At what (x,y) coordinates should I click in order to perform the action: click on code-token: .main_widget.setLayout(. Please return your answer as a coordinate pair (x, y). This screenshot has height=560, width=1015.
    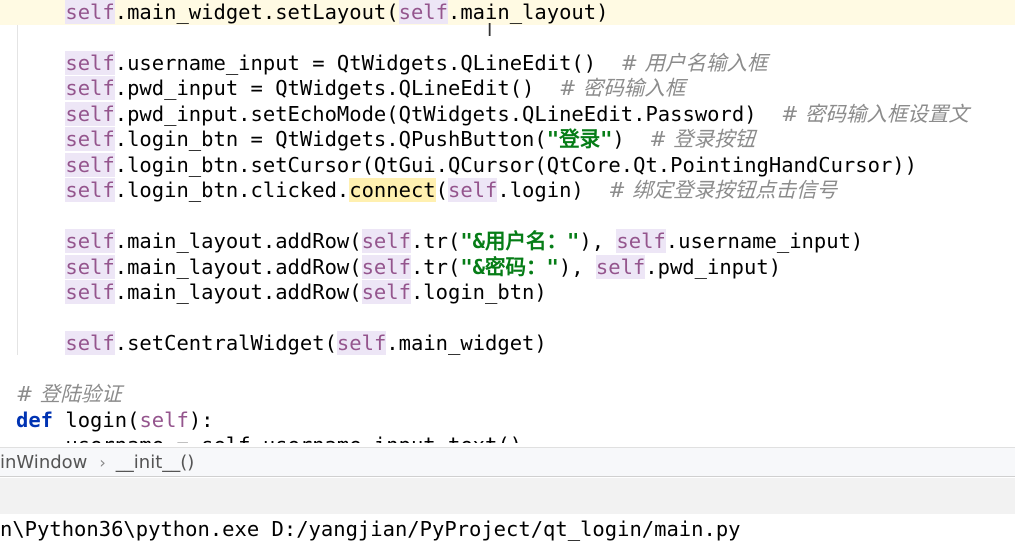
    Looking at the image, I should click on (256, 12).